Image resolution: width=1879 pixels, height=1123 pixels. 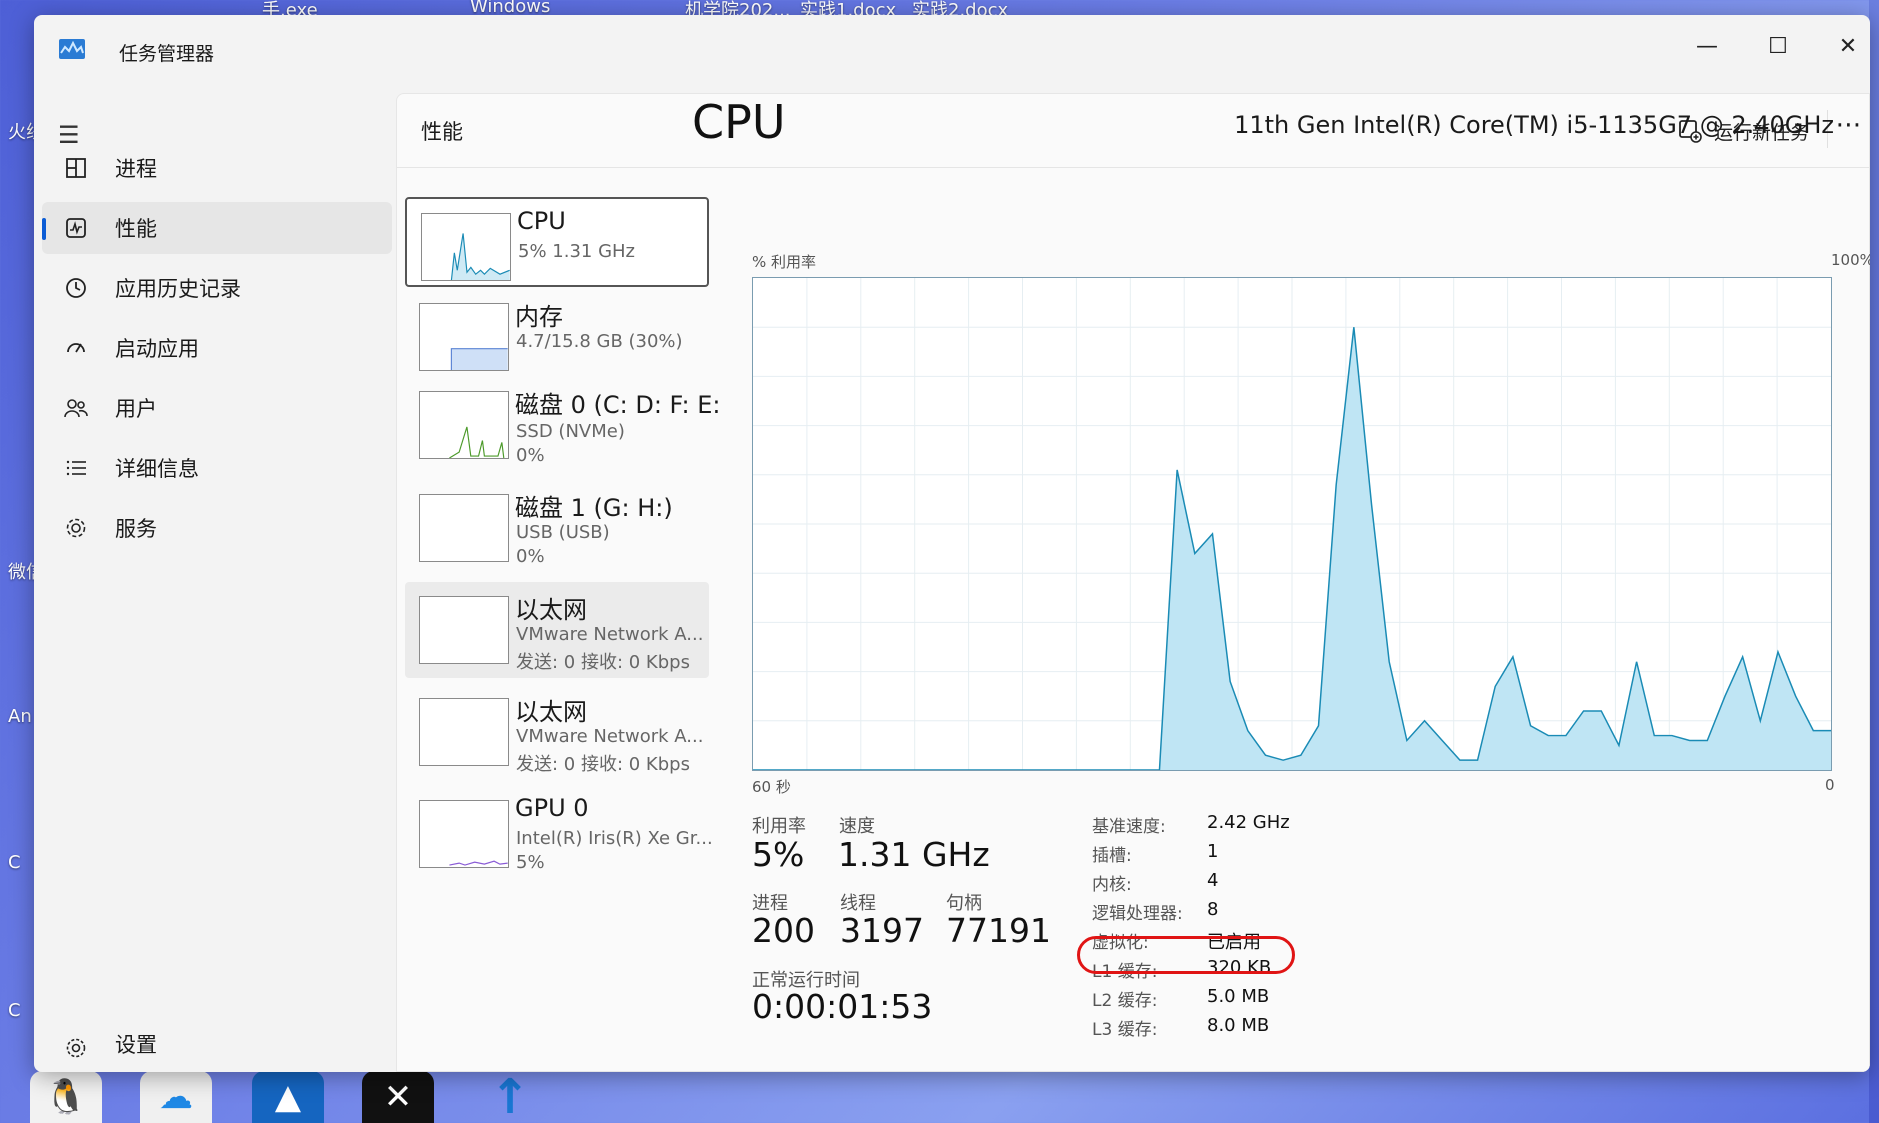 What do you see at coordinates (76, 528) in the screenshot?
I see `services-icon` at bounding box center [76, 528].